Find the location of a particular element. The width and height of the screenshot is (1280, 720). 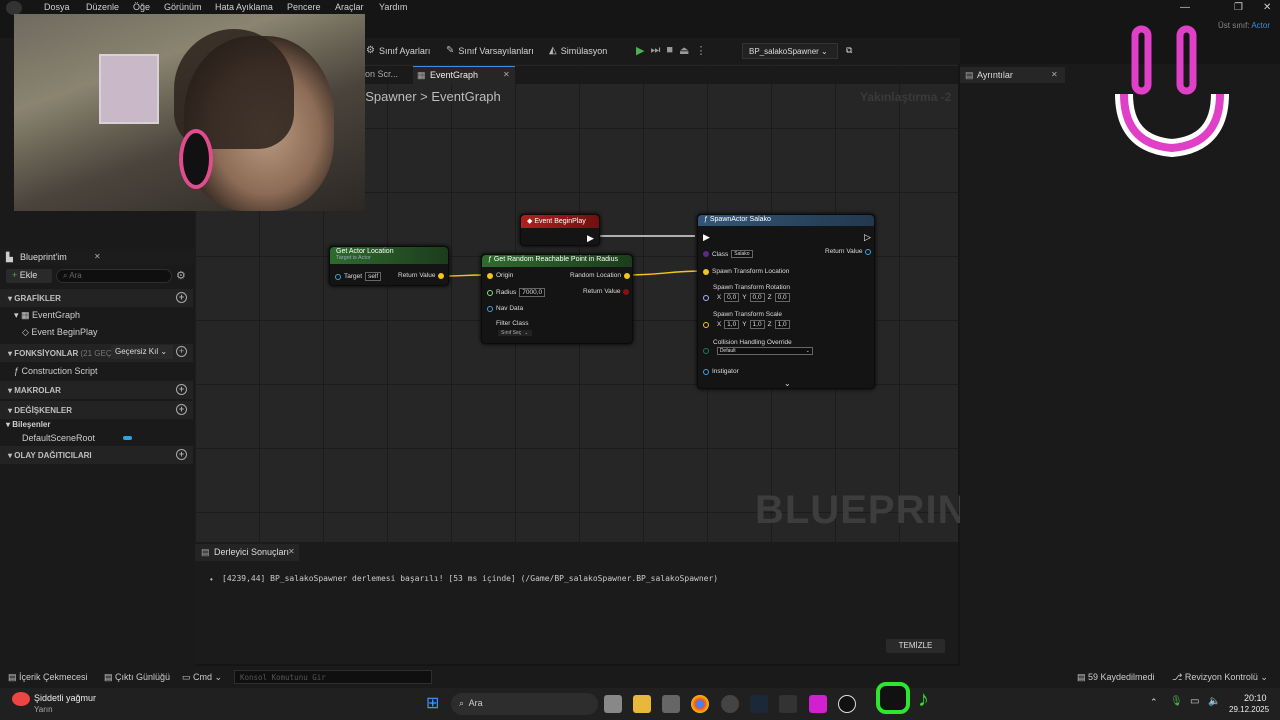

add-button: + Ekle is located at coordinates (29, 276).